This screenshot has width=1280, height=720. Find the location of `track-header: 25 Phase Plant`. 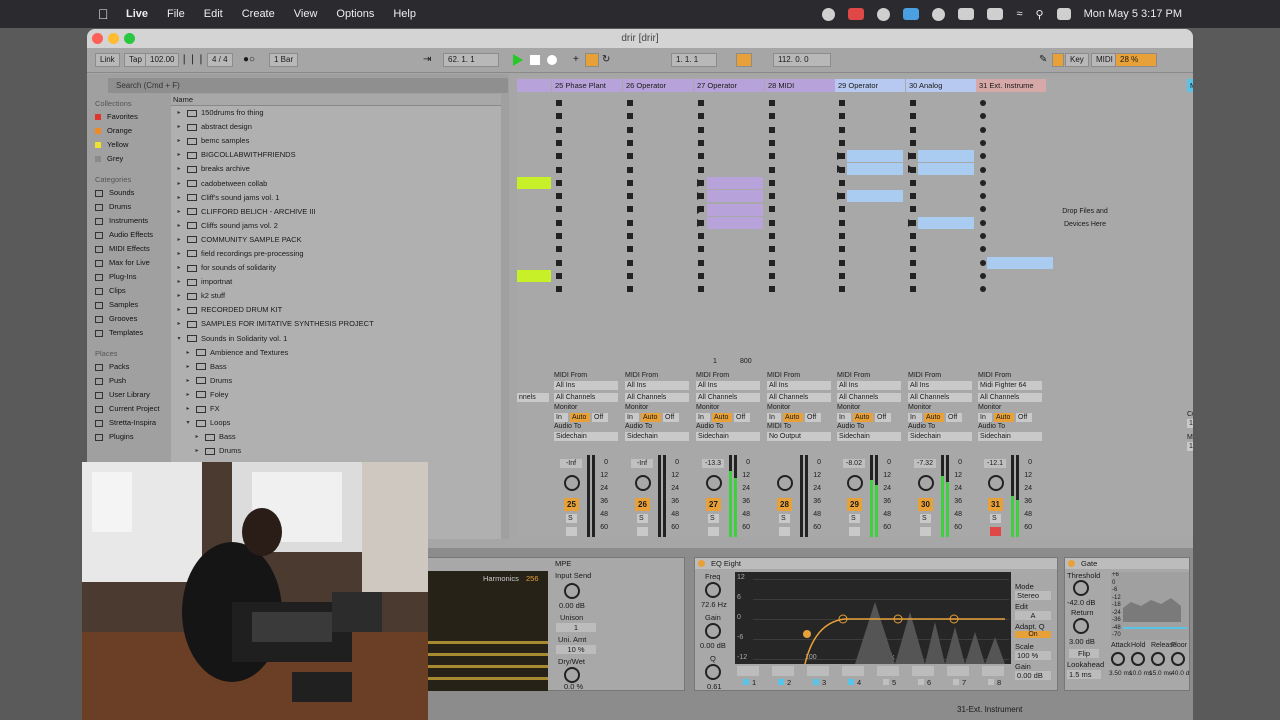

track-header: 25 Phase Plant is located at coordinates (587, 85).